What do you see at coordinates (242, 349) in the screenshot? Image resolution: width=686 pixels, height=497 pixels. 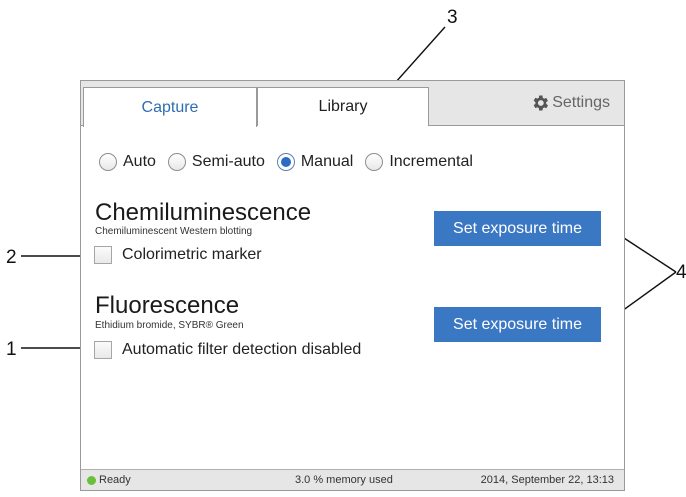 I see `filter-detection-label: Automatic filter detection disabled` at bounding box center [242, 349].